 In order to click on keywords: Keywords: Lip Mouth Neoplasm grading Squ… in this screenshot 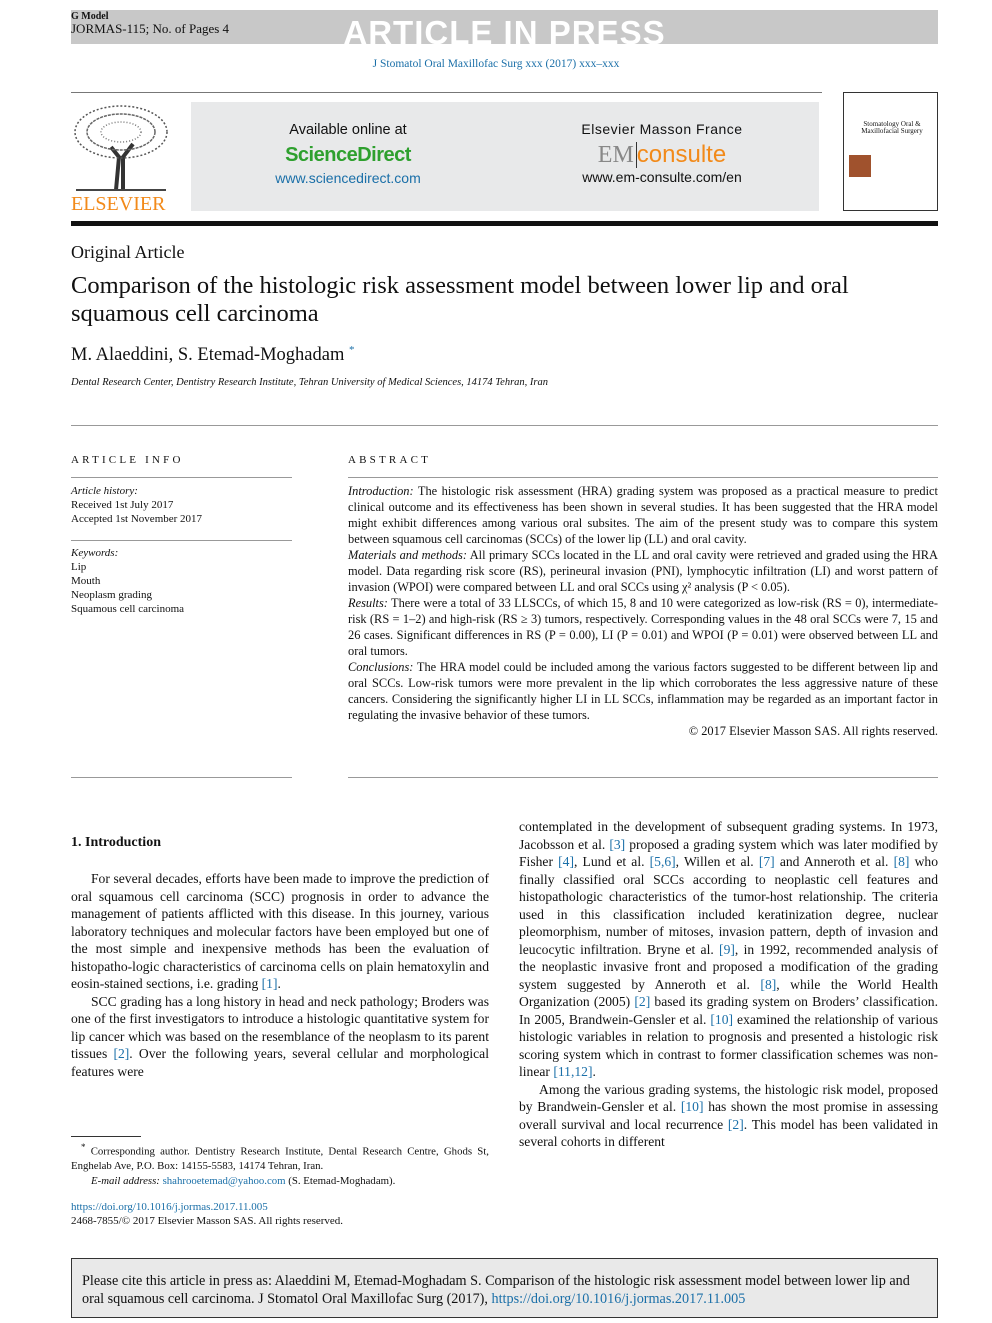, I will do `click(127, 581)`.